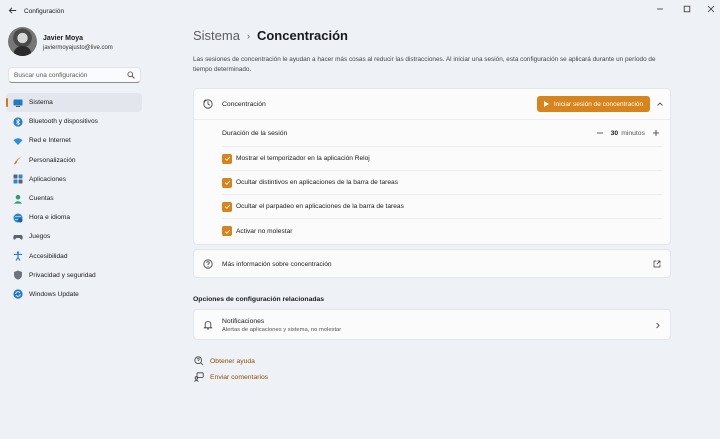 Image resolution: width=720 pixels, height=439 pixels. I want to click on sidebar-item-privacidad: Privacidad y seguridad, so click(74, 275).